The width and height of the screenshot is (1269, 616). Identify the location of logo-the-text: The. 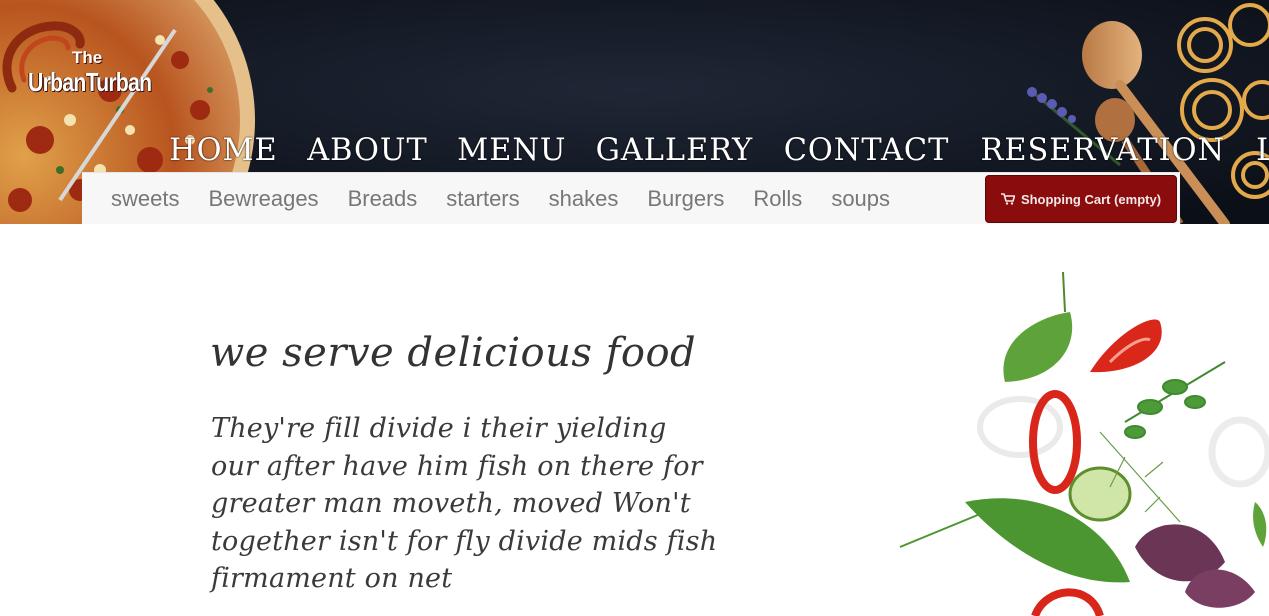
(87, 57).